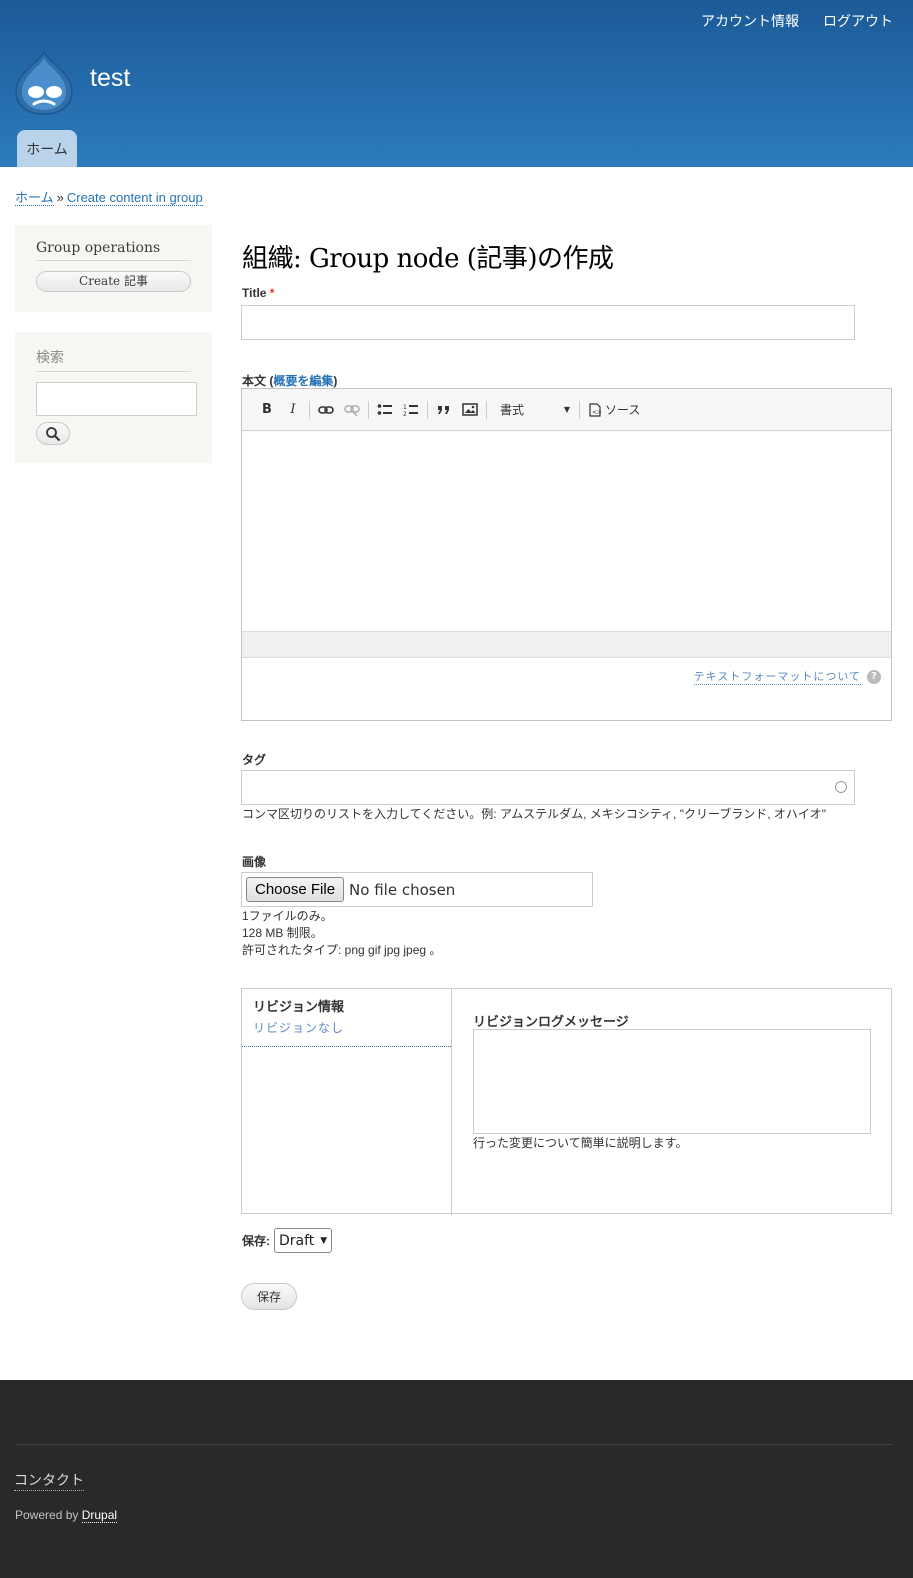  I want to click on search-input, so click(116, 399).